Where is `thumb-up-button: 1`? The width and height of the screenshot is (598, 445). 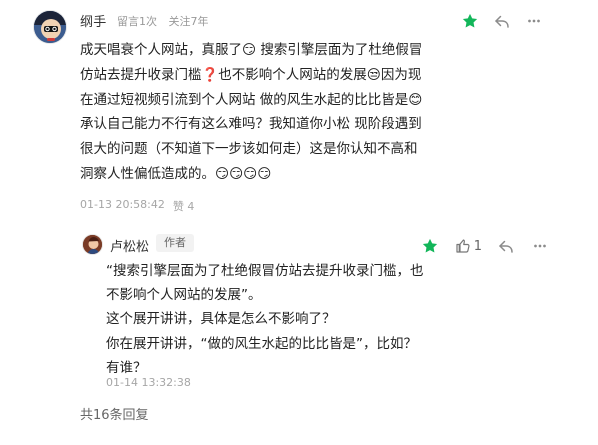
thumb-up-button: 1 is located at coordinates (468, 246).